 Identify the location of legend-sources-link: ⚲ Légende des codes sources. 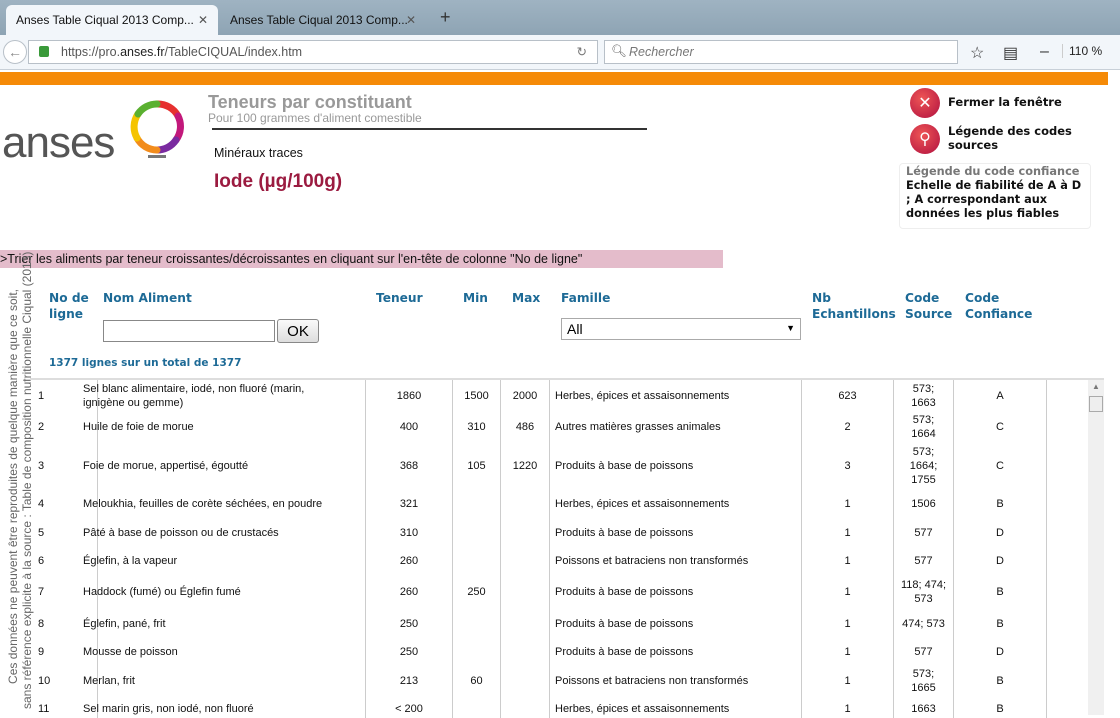
(999, 139).